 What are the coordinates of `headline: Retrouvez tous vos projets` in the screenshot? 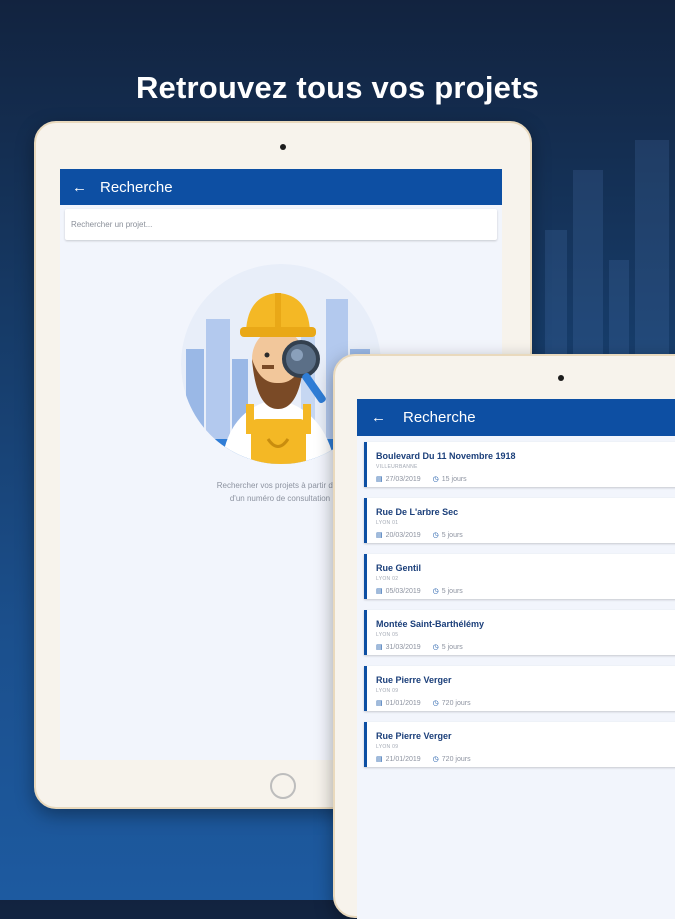 It's located at (337, 87).